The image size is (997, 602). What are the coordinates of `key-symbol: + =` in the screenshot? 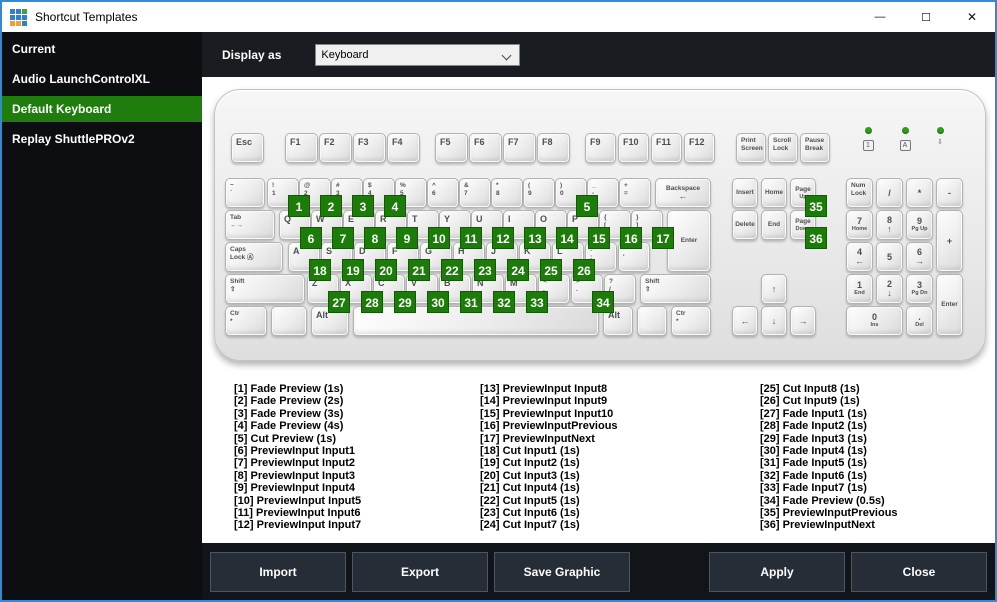 It's located at (635, 193).